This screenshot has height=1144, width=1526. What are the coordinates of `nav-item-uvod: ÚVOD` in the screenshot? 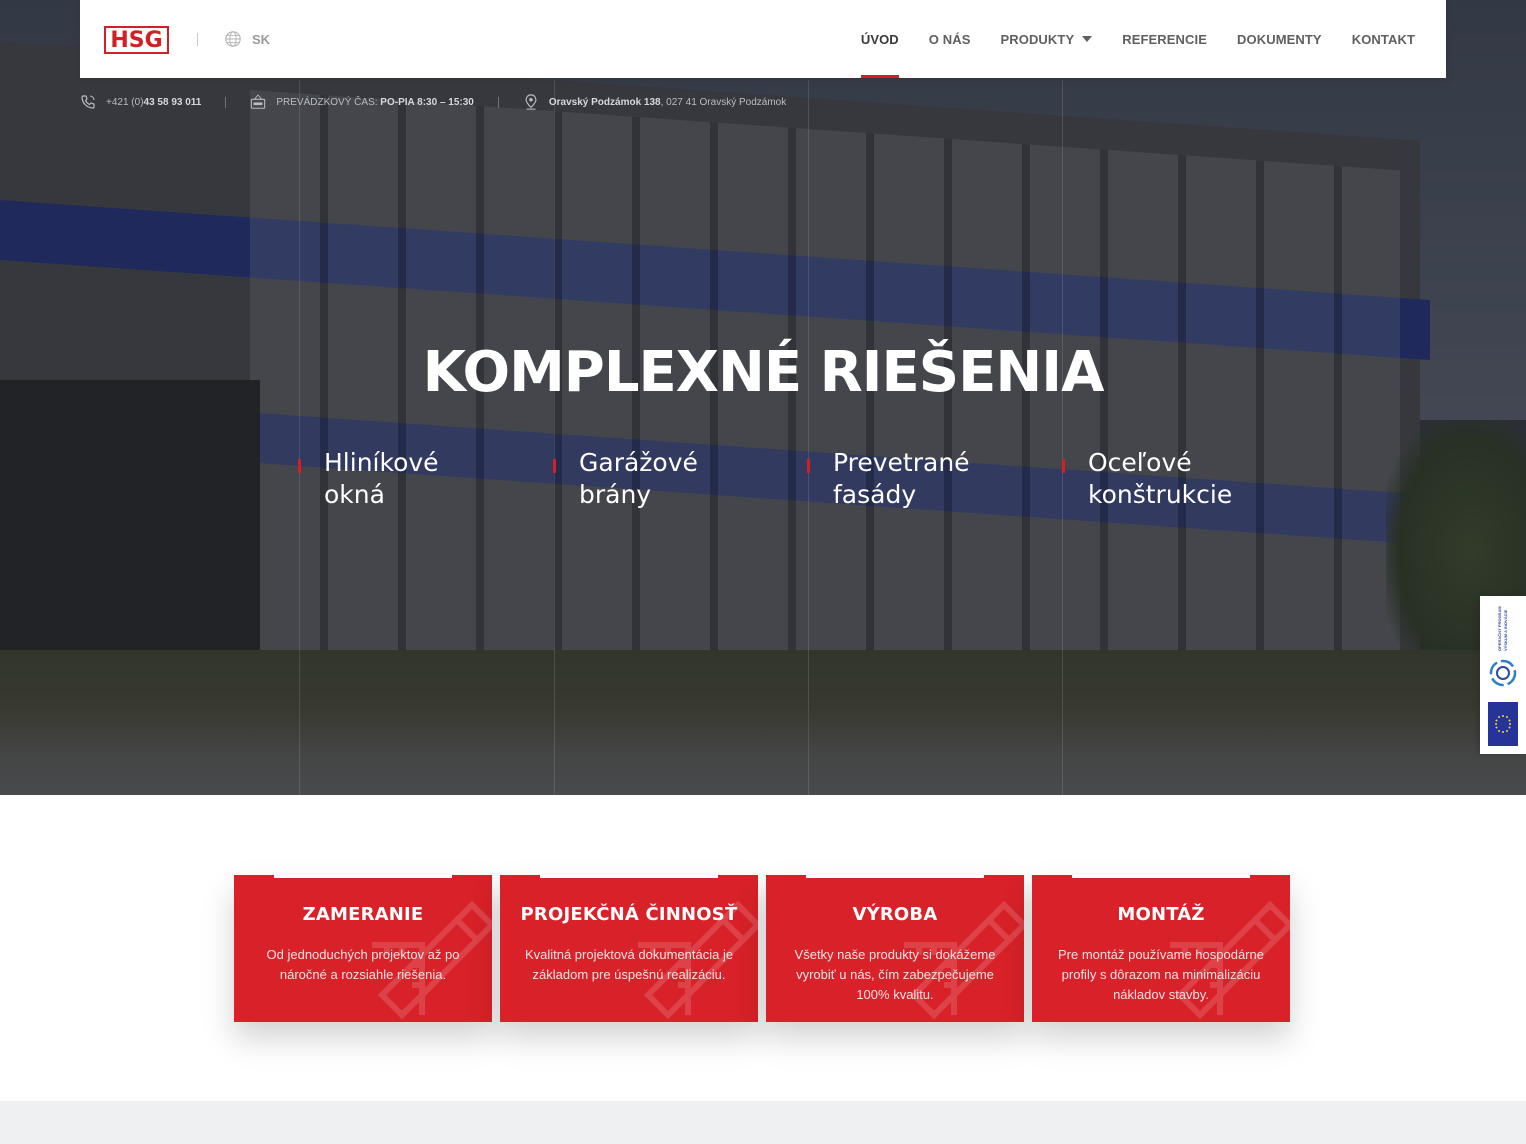 It's located at (879, 39).